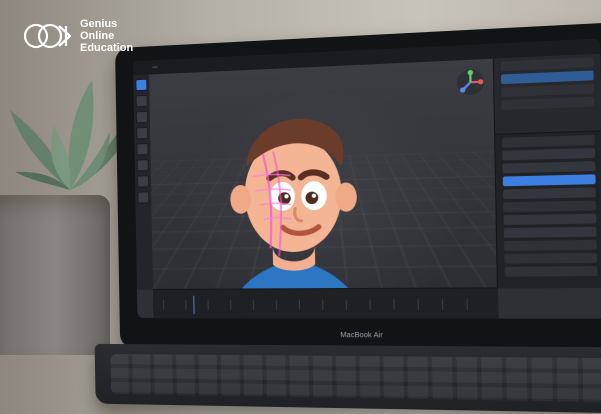  I want to click on brand-logo: Genius Online Education, so click(77, 36).